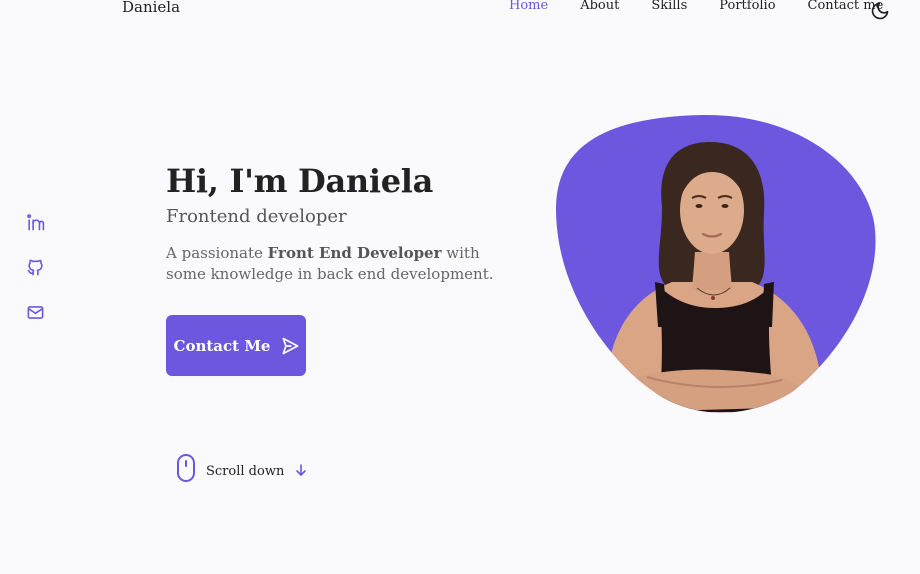  I want to click on hero-desc-highlight: Front End Developer, so click(354, 253).